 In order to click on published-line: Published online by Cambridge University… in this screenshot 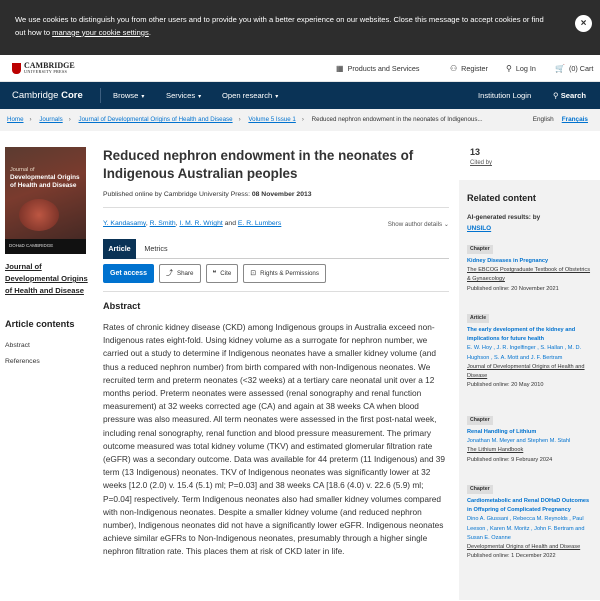, I will do `click(207, 194)`.